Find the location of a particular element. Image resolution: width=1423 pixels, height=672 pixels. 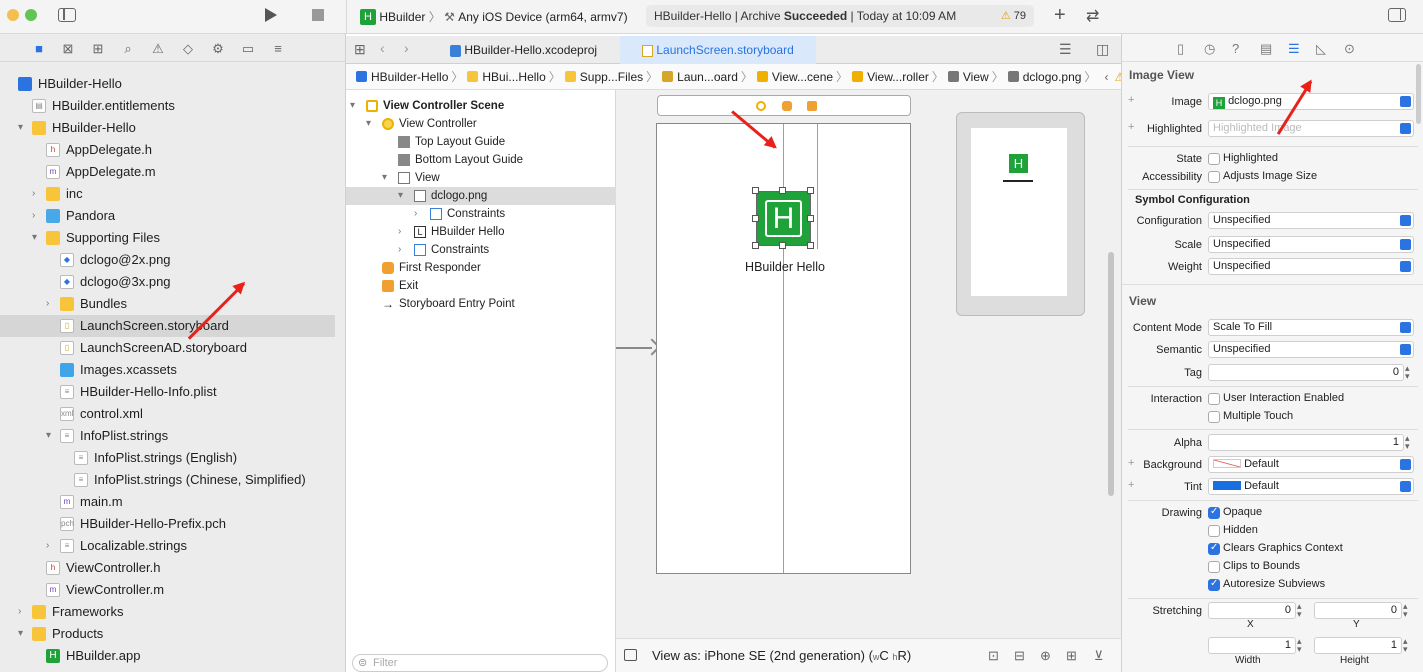

navigator-item: ▤ HBuilder.entitlements is located at coordinates (173, 106).